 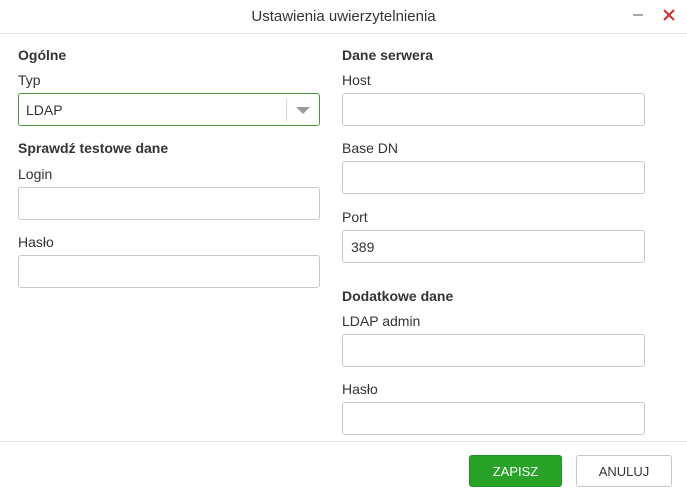 What do you see at coordinates (355, 217) in the screenshot?
I see `port-label: Port` at bounding box center [355, 217].